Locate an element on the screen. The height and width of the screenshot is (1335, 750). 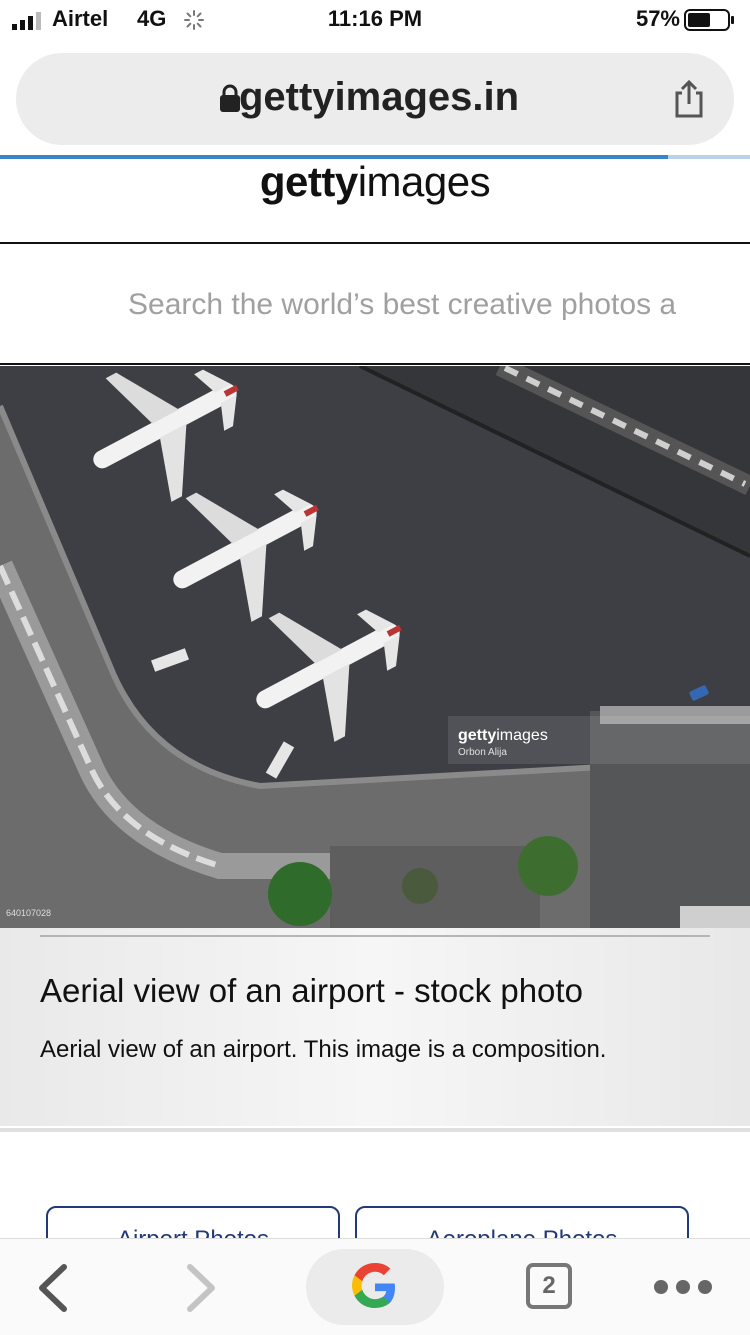
photo-credit: Orbon Alija is located at coordinates (482, 752).